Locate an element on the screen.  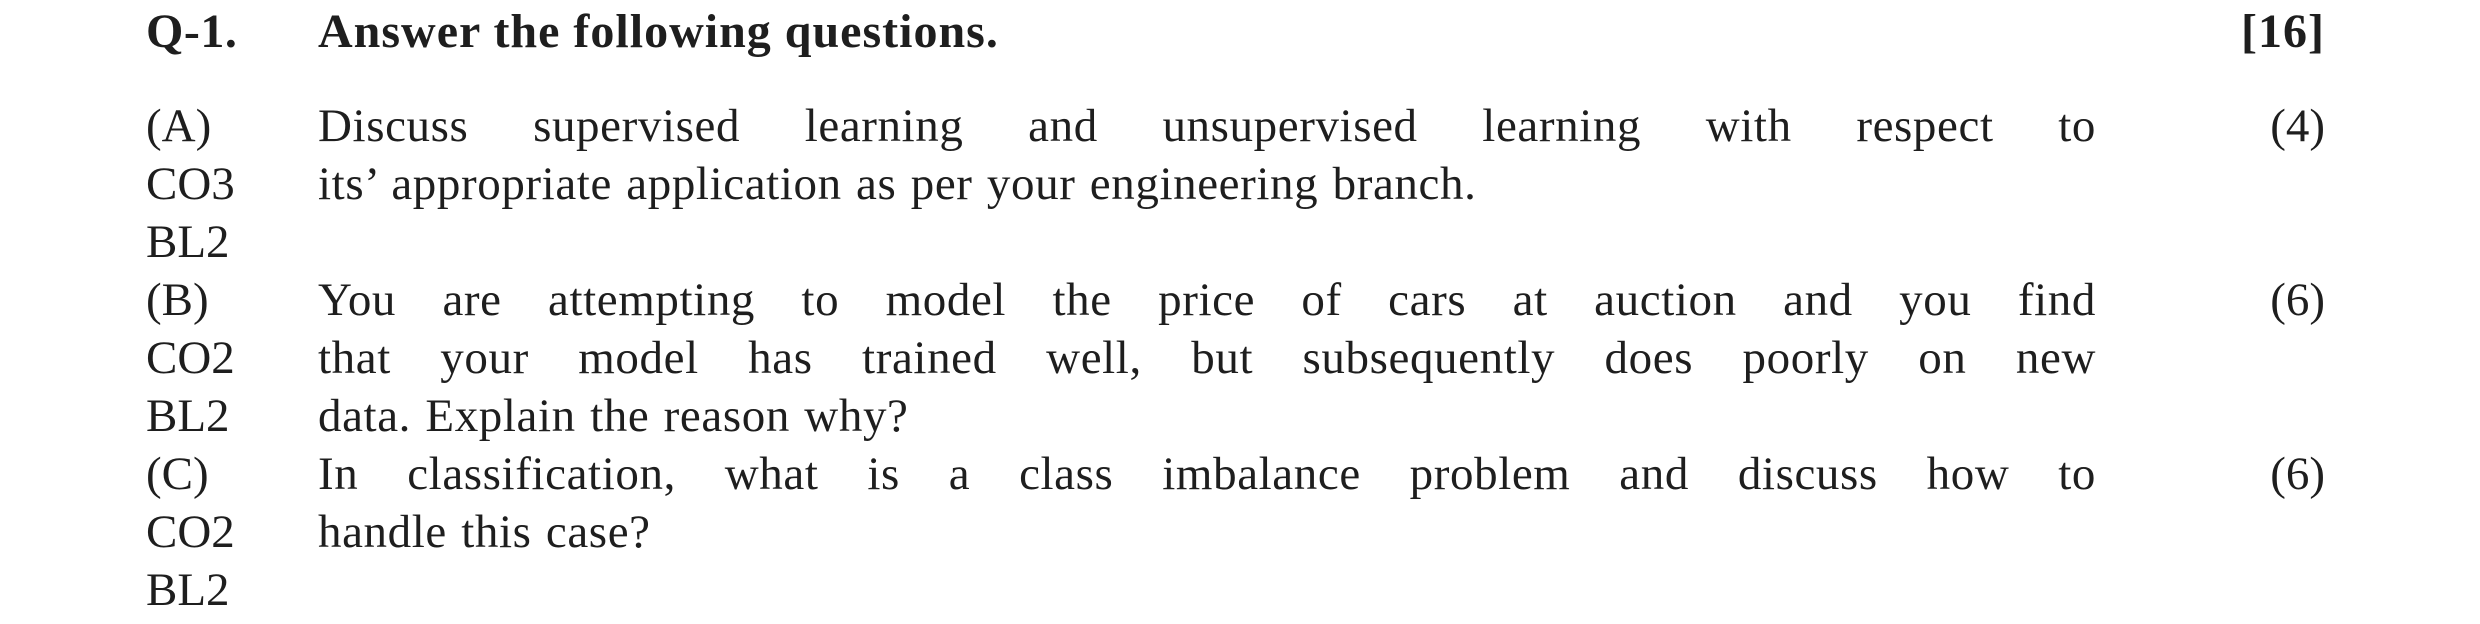
total-marks: [16] is located at coordinates (2283, 31).